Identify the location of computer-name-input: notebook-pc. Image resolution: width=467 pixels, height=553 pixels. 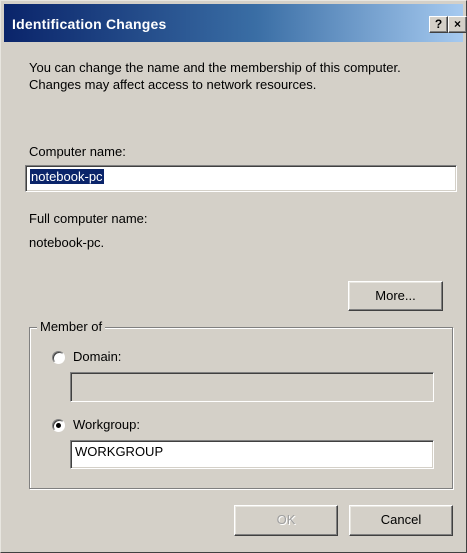
(241, 178).